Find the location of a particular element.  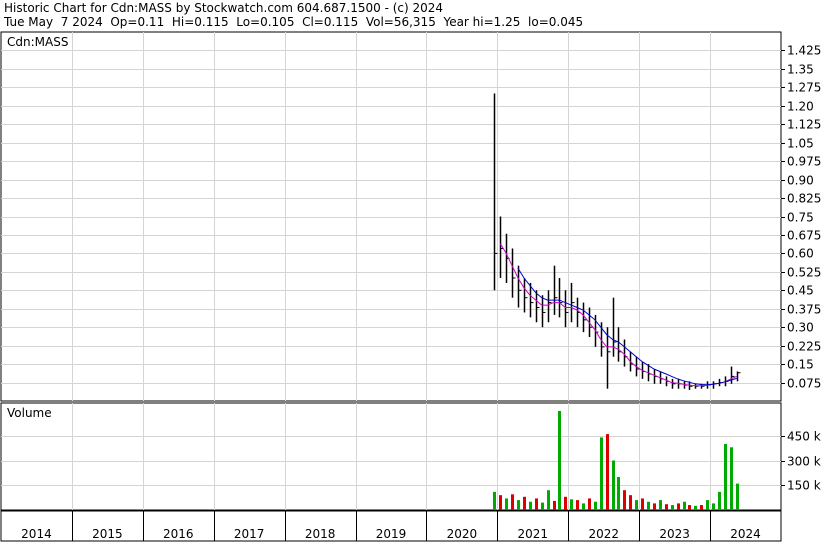

x-tick-label: 2015 is located at coordinates (107, 534).